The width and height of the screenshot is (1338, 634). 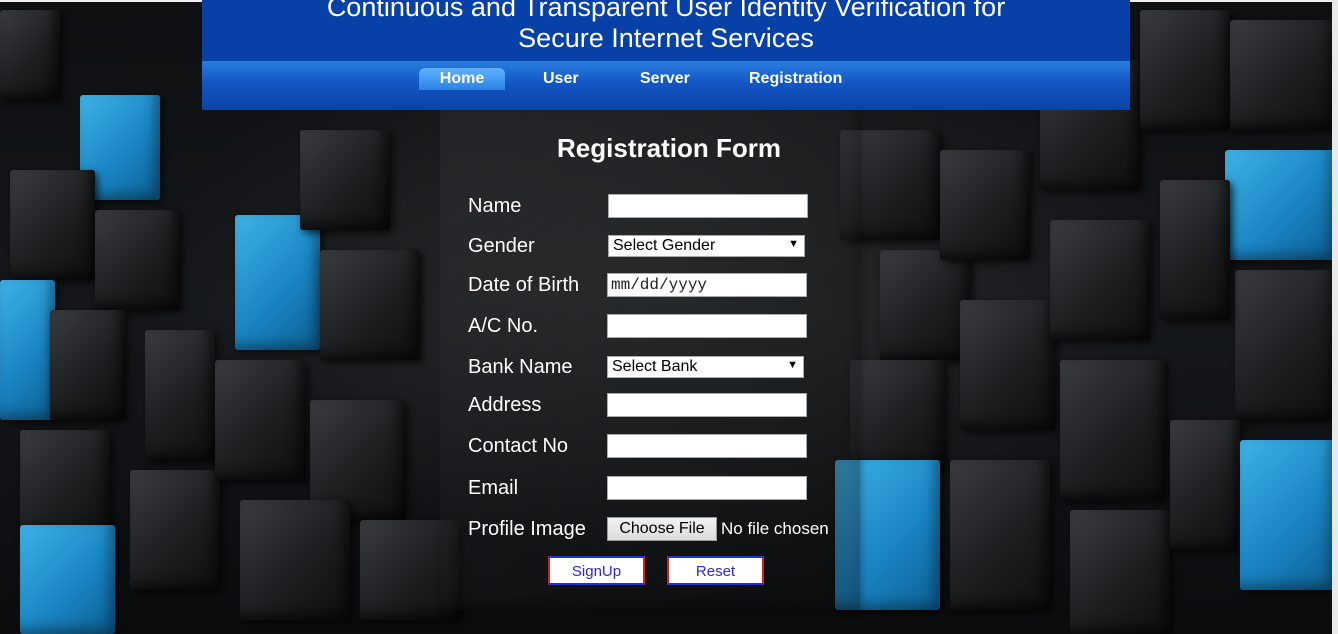 I want to click on dob-label: Date of Birth, so click(x=524, y=285).